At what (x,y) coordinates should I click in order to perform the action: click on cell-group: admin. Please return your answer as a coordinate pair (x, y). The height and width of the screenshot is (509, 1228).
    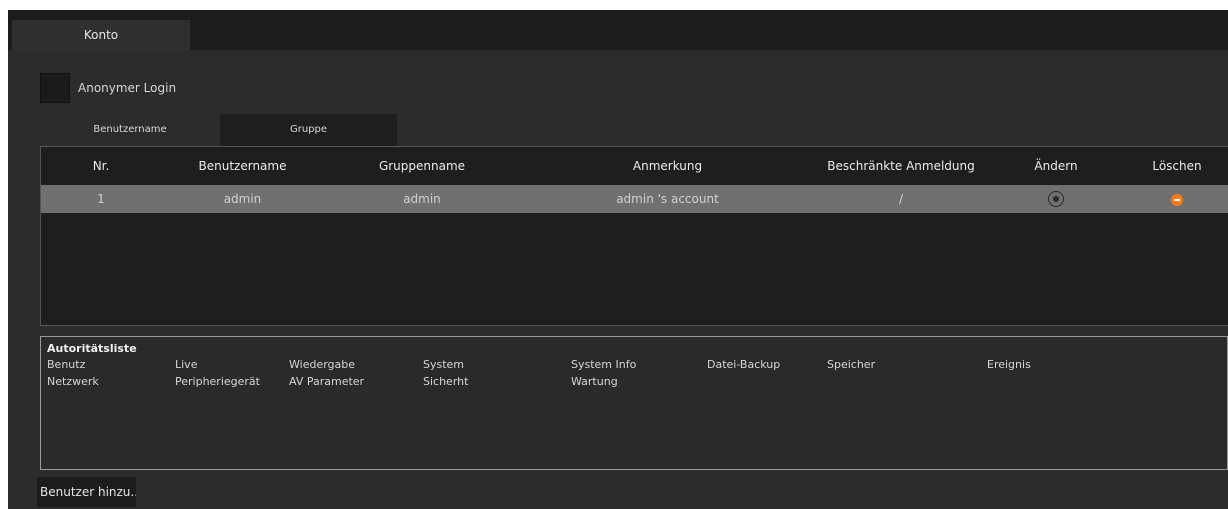
    Looking at the image, I should click on (422, 199).